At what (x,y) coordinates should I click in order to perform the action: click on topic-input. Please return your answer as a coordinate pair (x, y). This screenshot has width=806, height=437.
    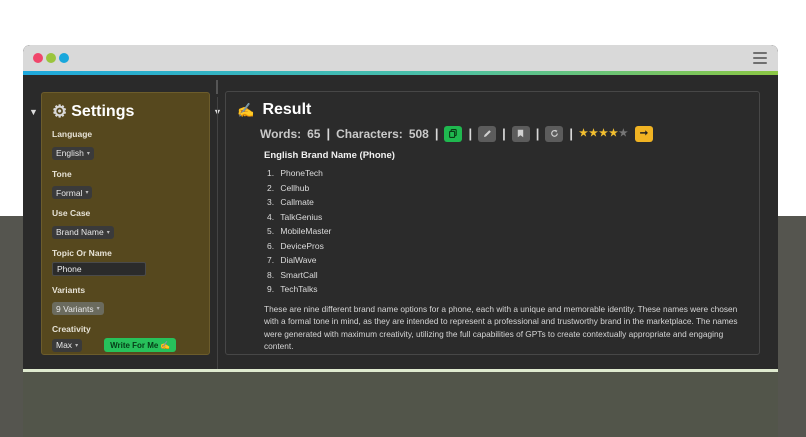
    Looking at the image, I should click on (99, 268).